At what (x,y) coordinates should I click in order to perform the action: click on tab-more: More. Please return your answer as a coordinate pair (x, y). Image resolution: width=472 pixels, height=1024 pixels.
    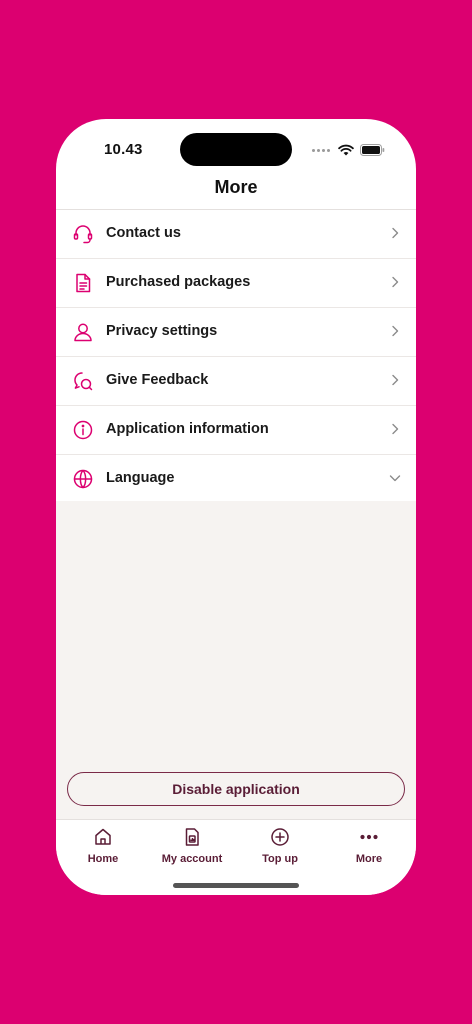
    Looking at the image, I should click on (369, 848).